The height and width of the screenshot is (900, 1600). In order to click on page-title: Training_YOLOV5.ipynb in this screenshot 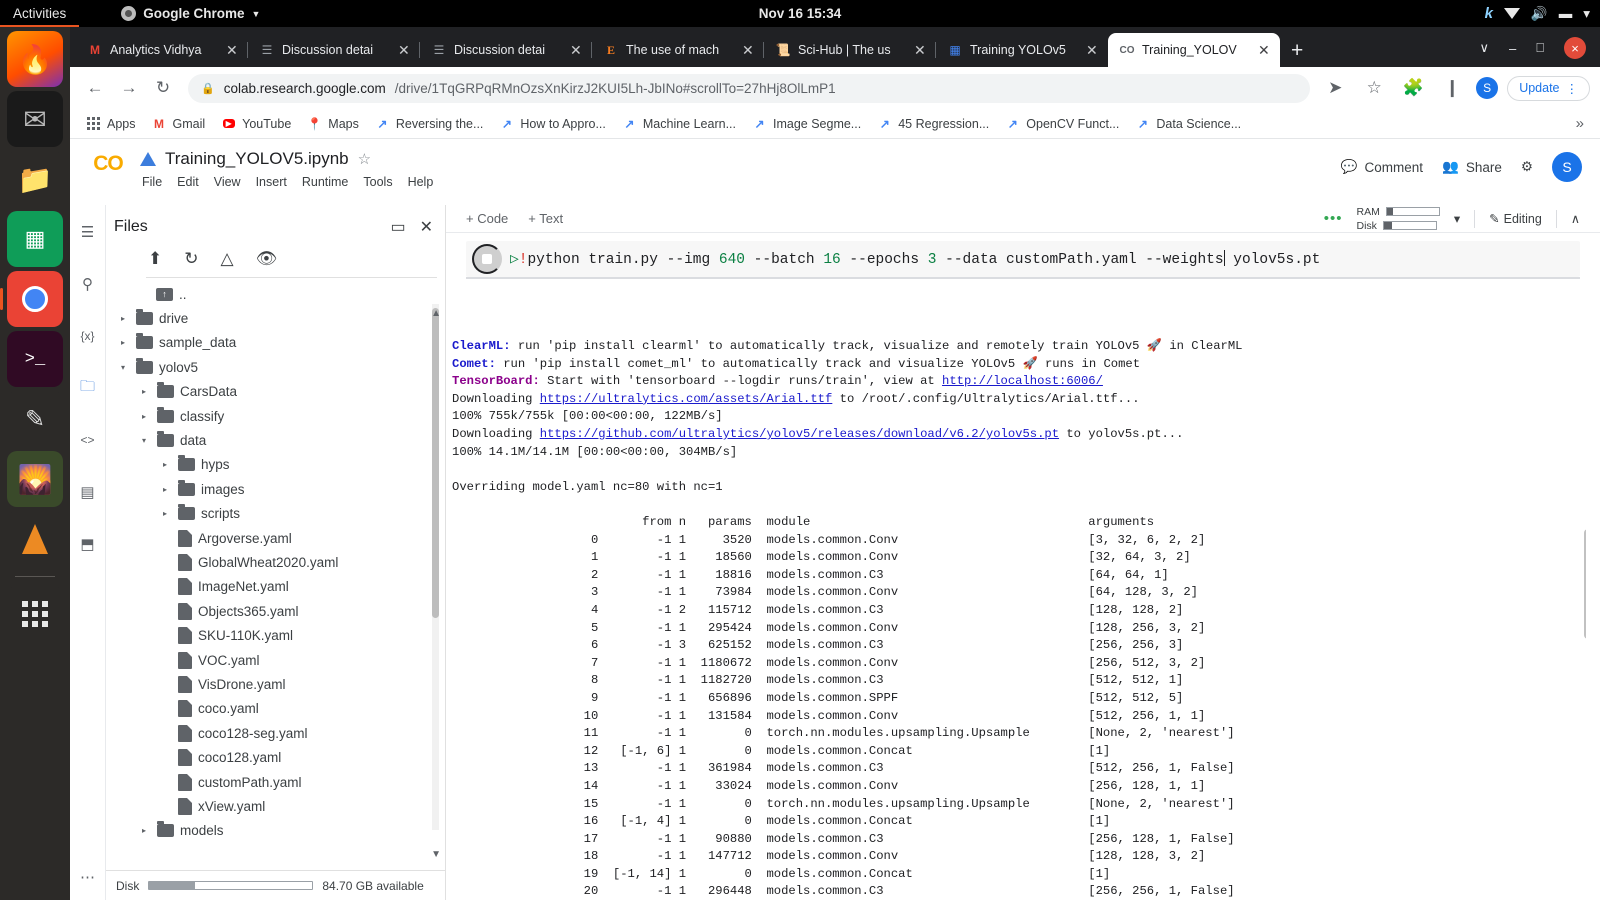, I will do `click(257, 159)`.